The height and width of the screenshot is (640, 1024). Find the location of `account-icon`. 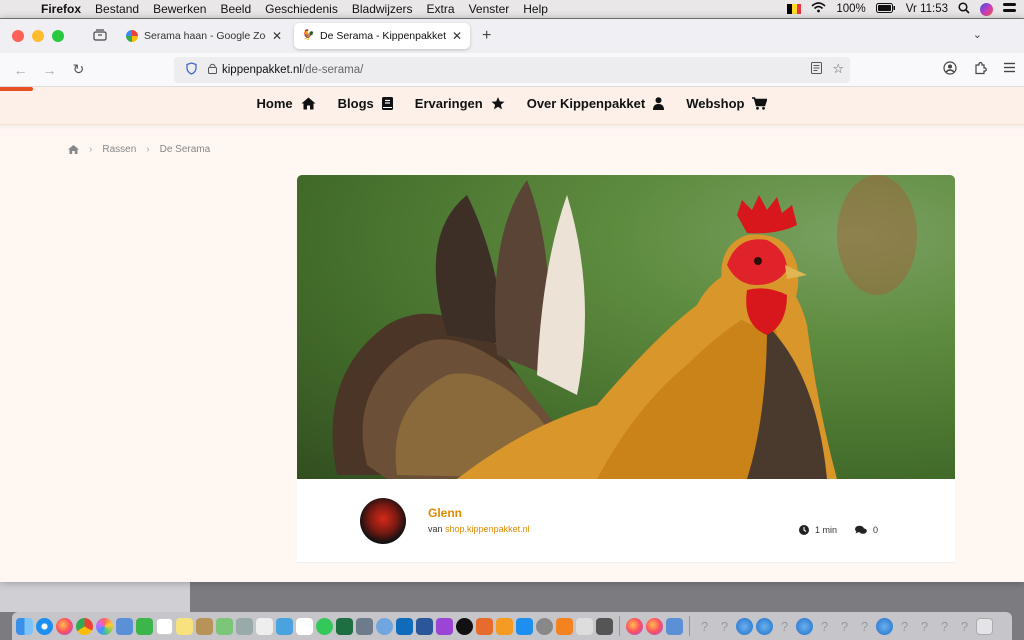

account-icon is located at coordinates (950, 69).